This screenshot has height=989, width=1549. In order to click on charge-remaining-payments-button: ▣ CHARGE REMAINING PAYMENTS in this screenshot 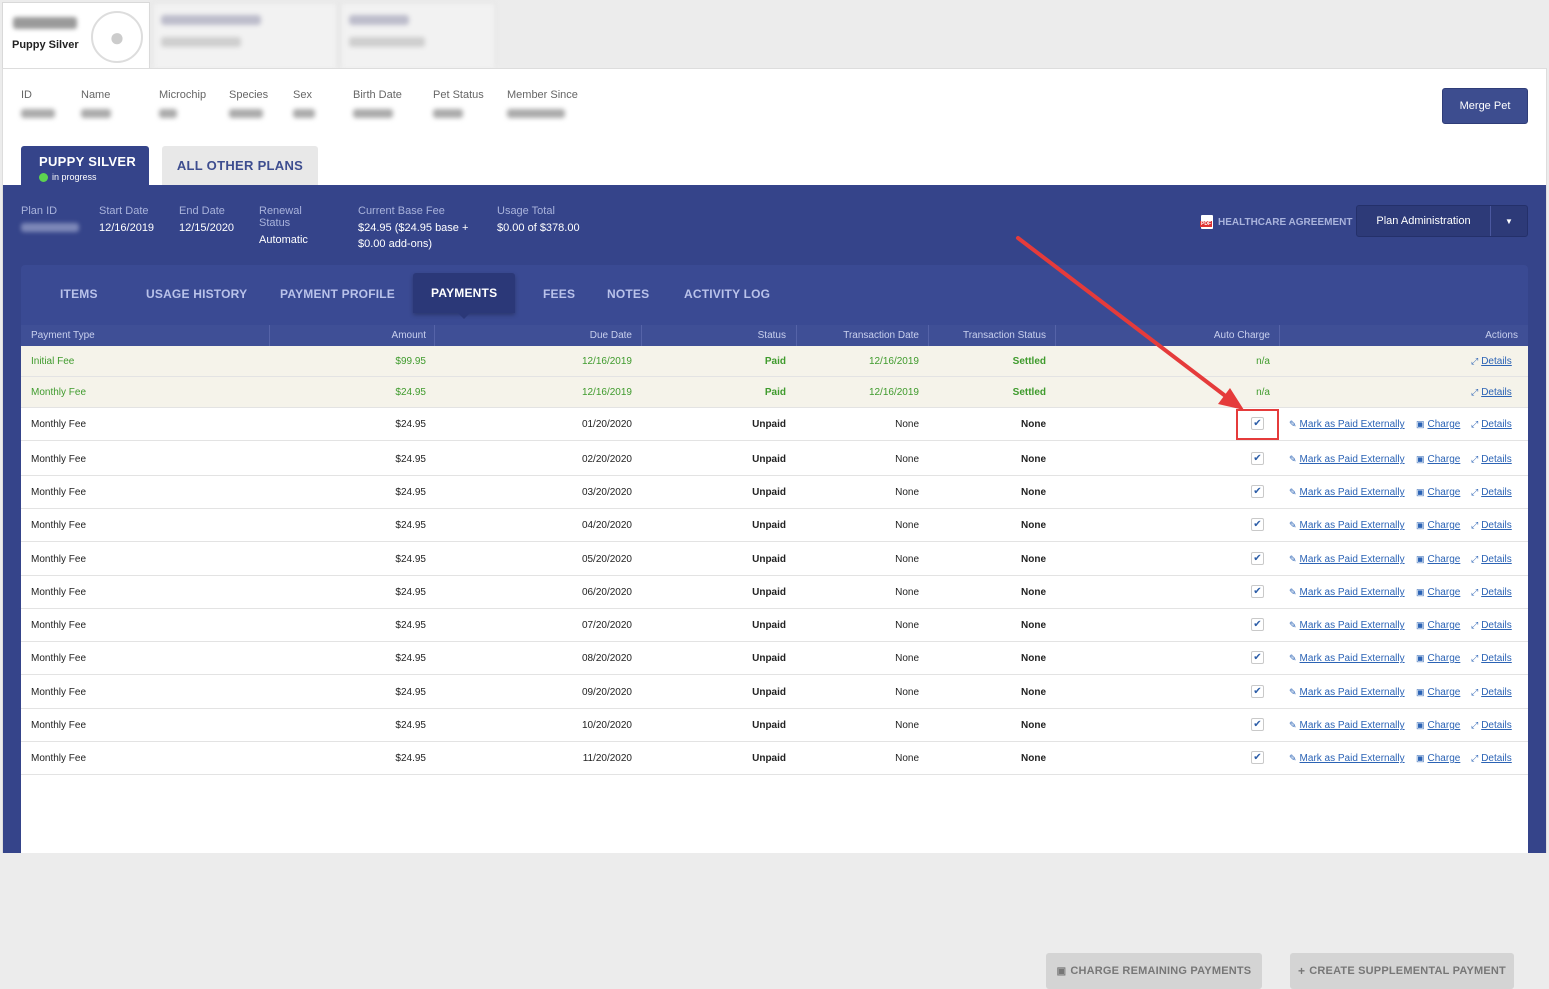, I will do `click(1154, 971)`.